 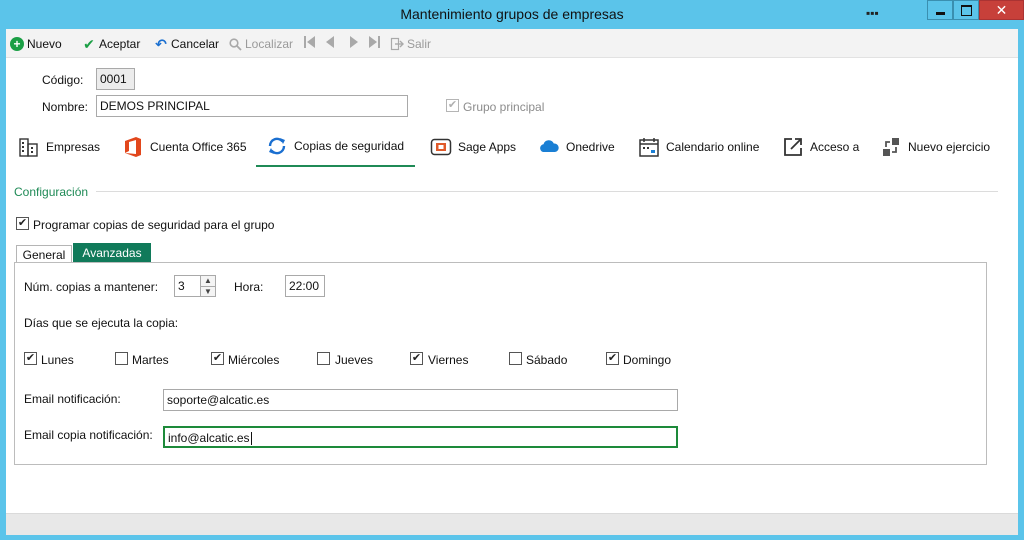 I want to click on num-copias-label: Núm. copias a mantener:, so click(x=91, y=287).